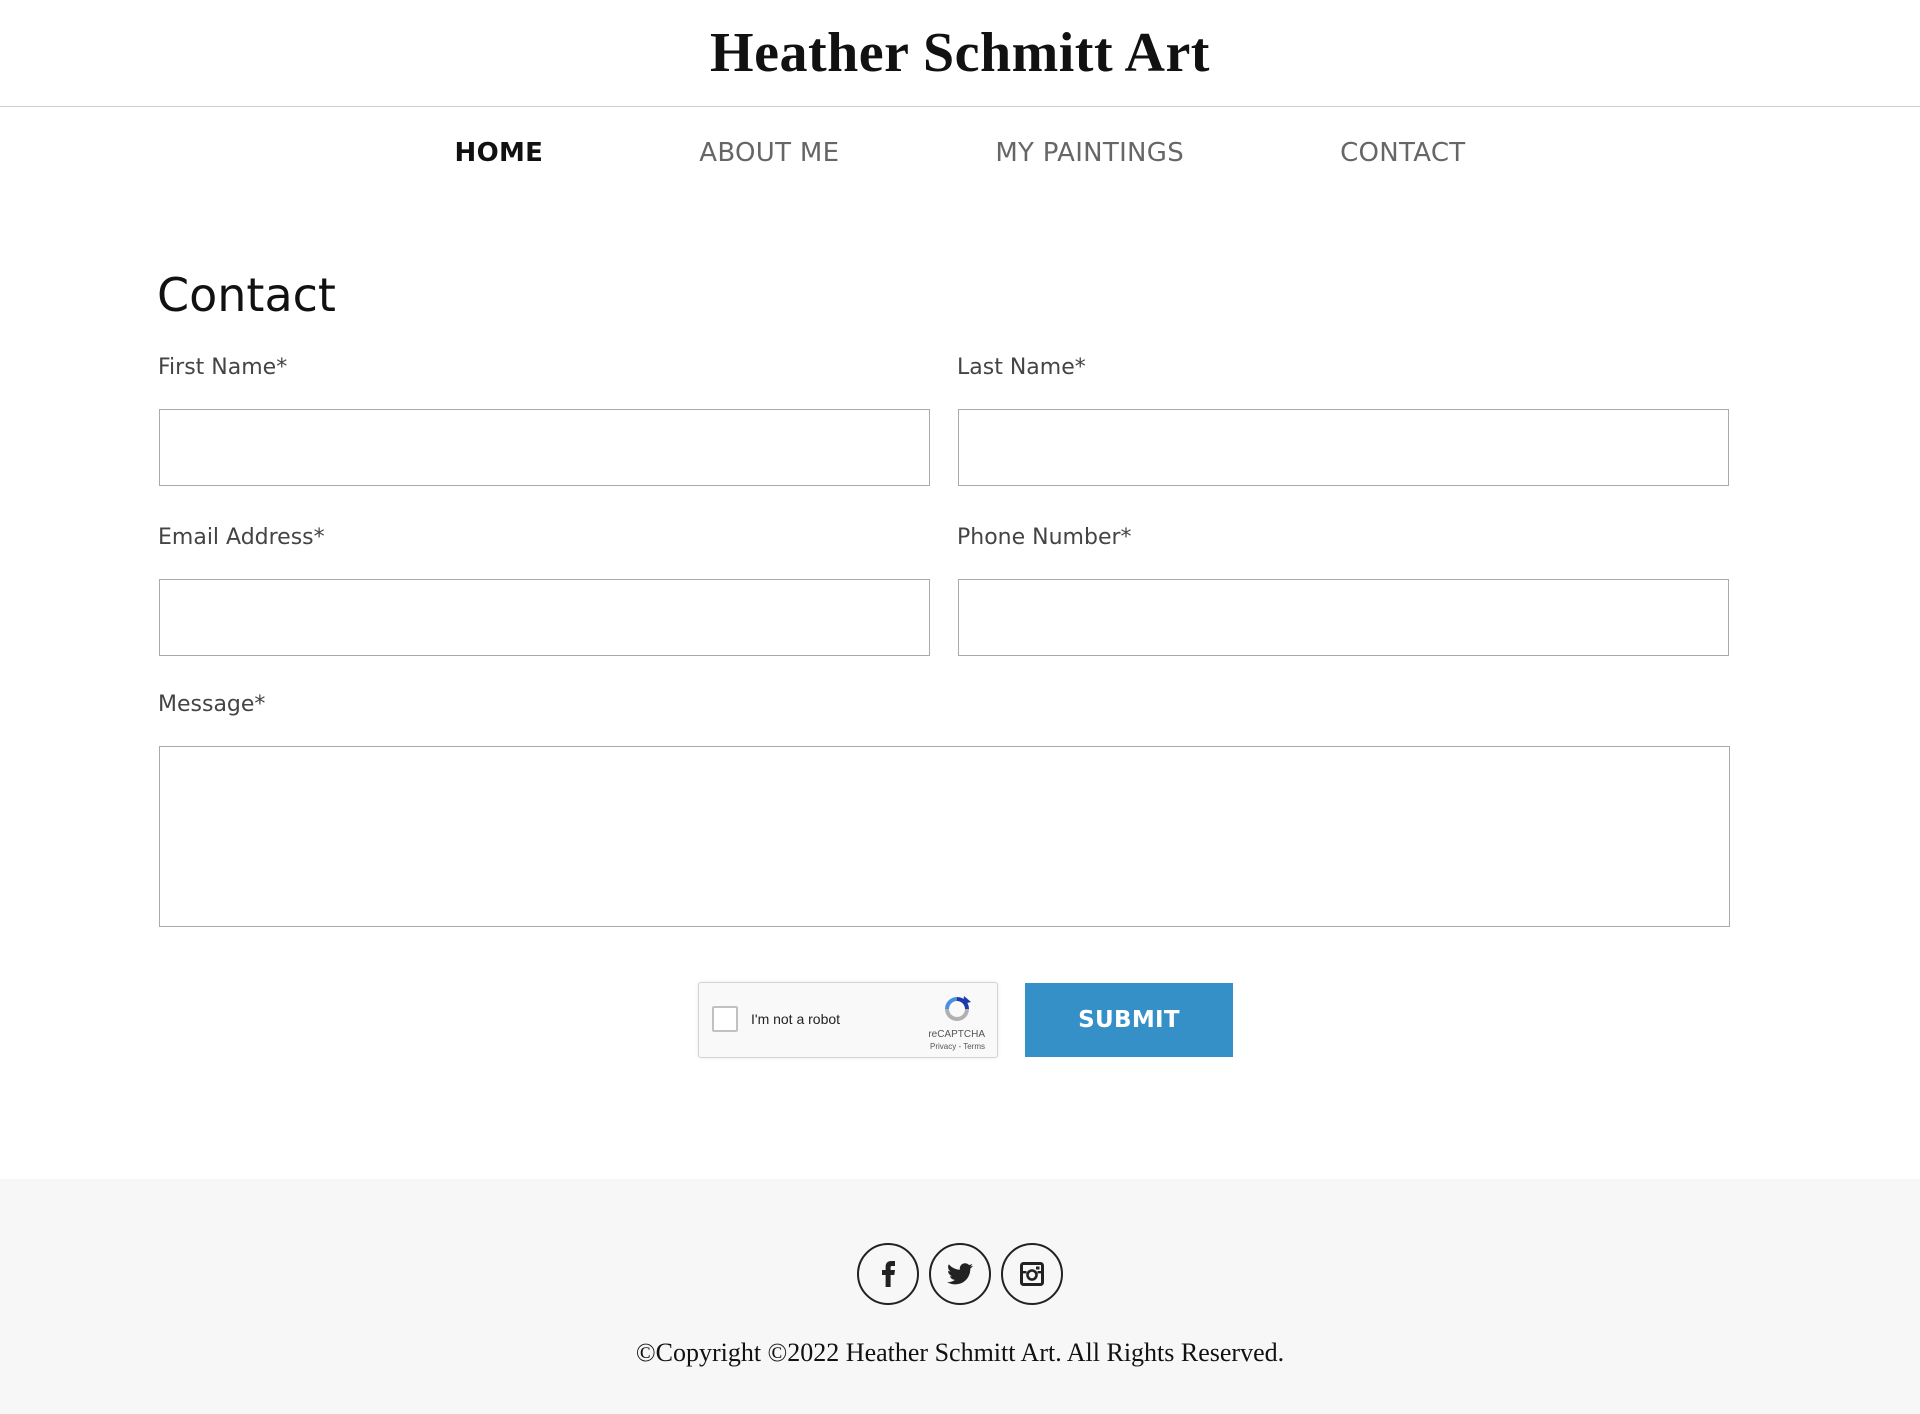 The height and width of the screenshot is (1414, 1920). I want to click on facebook-icon, so click(888, 1274).